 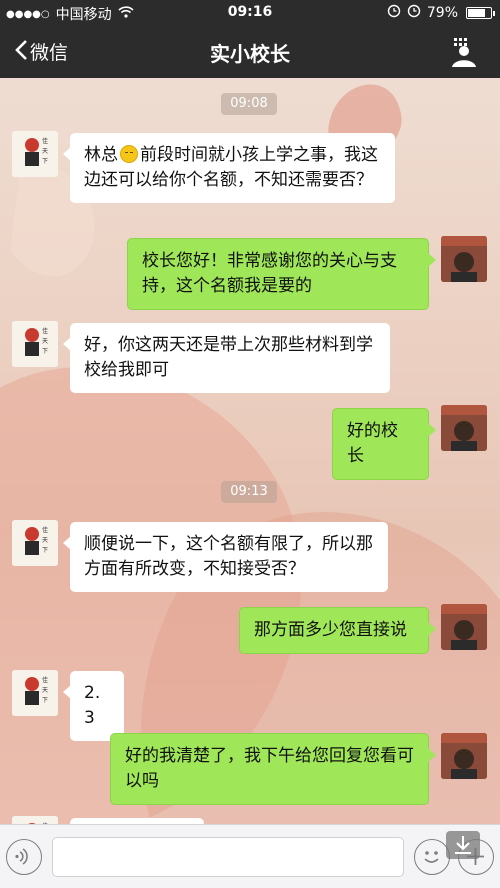 I want to click on message-bubble-incoming: 林总 前段时间就小孩上学之事，我这边还可以给你个名额，不知还需要否？, so click(x=229, y=168).